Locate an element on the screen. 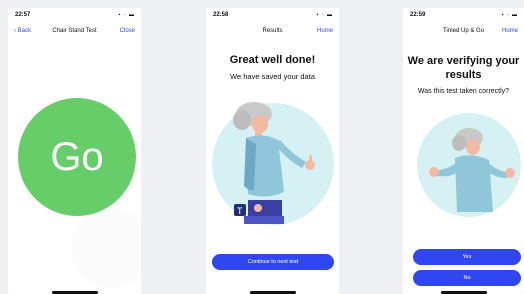 The height and width of the screenshot is (294, 524). status-time: 22:57 is located at coordinates (23, 15).